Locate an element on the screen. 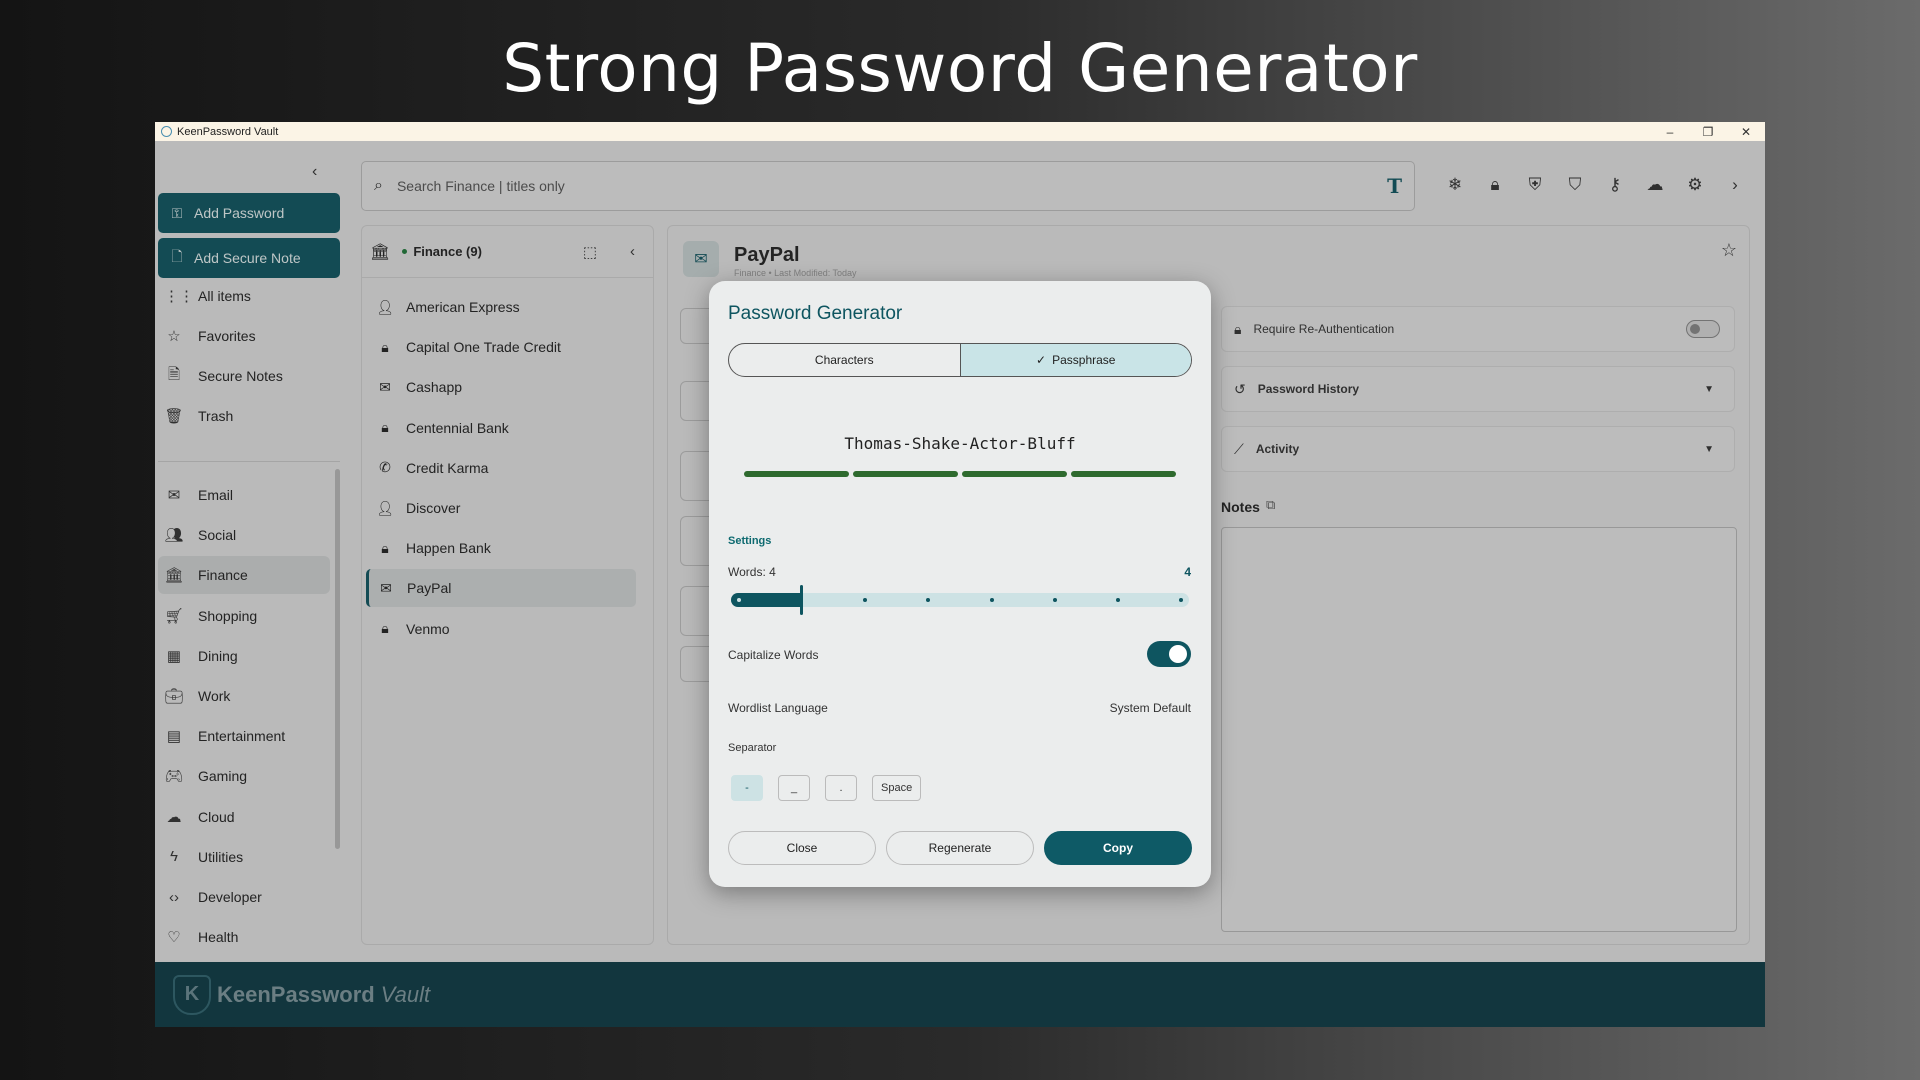 This screenshot has height=1080, width=1920. dialog-actions: Close Regenerate Copy is located at coordinates (960, 848).